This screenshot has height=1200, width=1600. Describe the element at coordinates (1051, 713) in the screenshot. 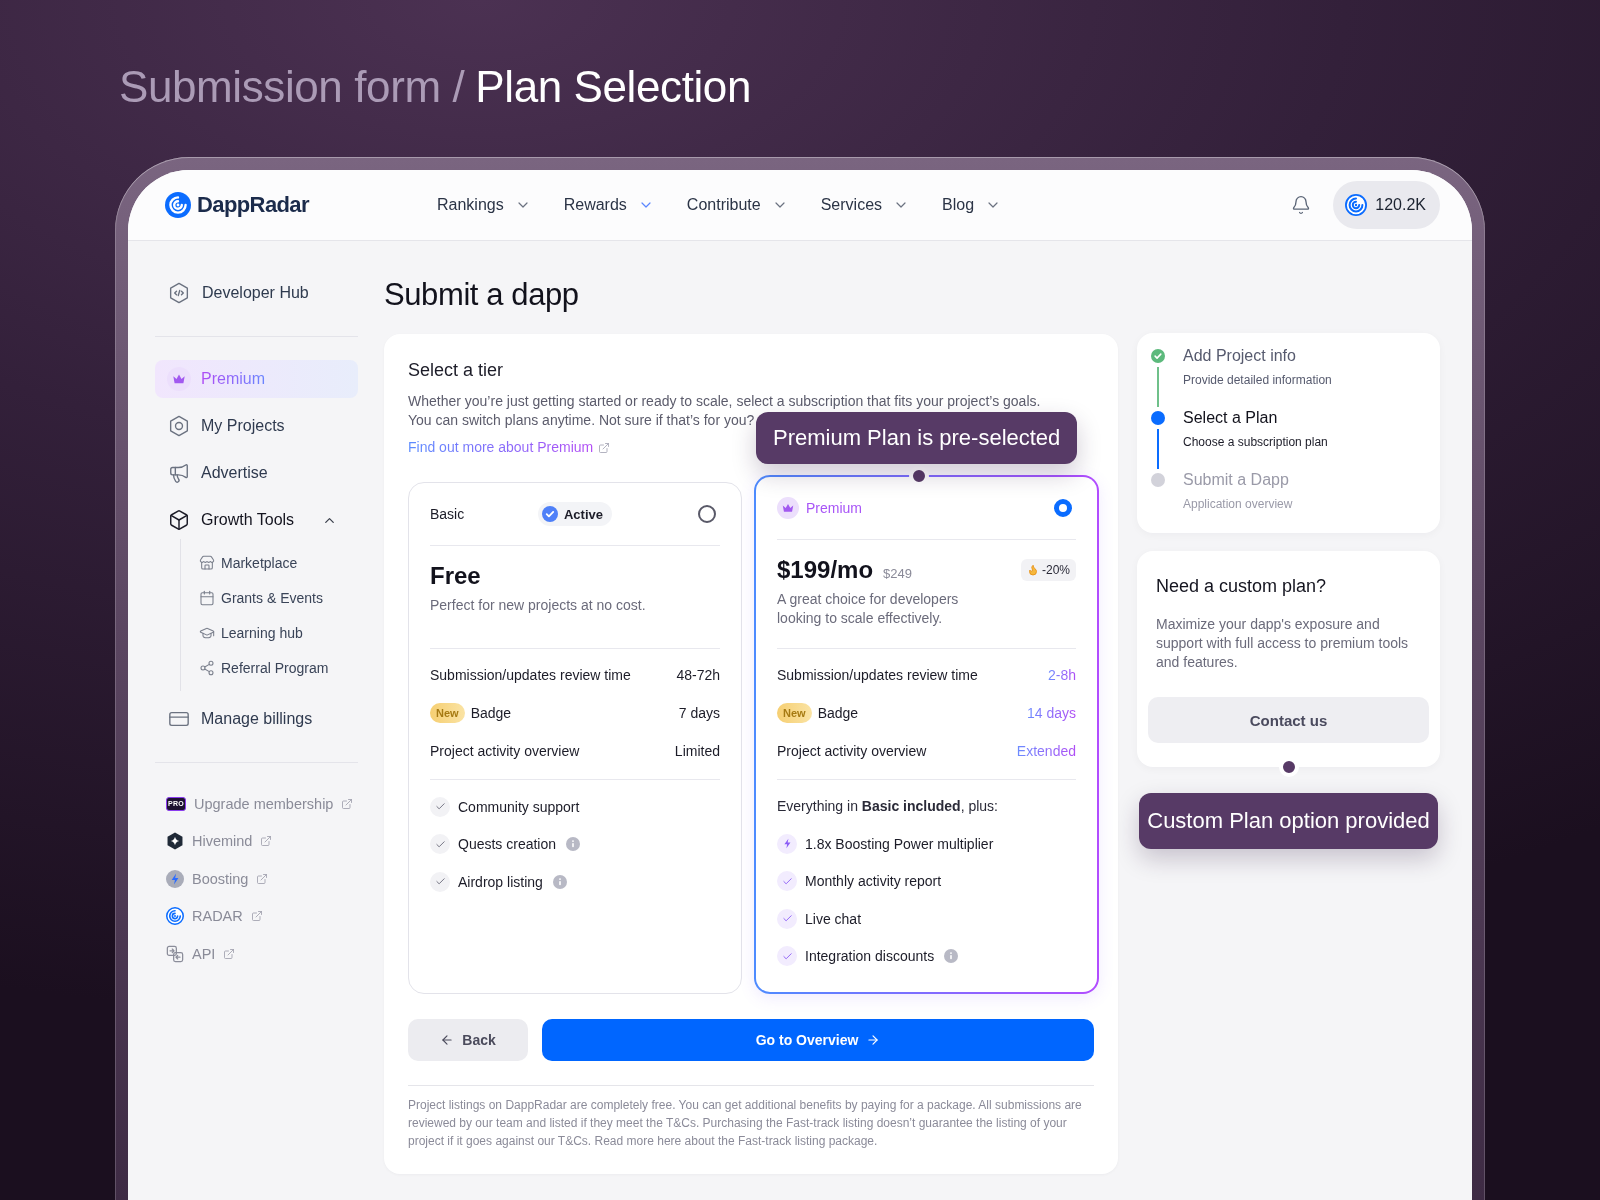

I see `row-value: 14 days` at that location.